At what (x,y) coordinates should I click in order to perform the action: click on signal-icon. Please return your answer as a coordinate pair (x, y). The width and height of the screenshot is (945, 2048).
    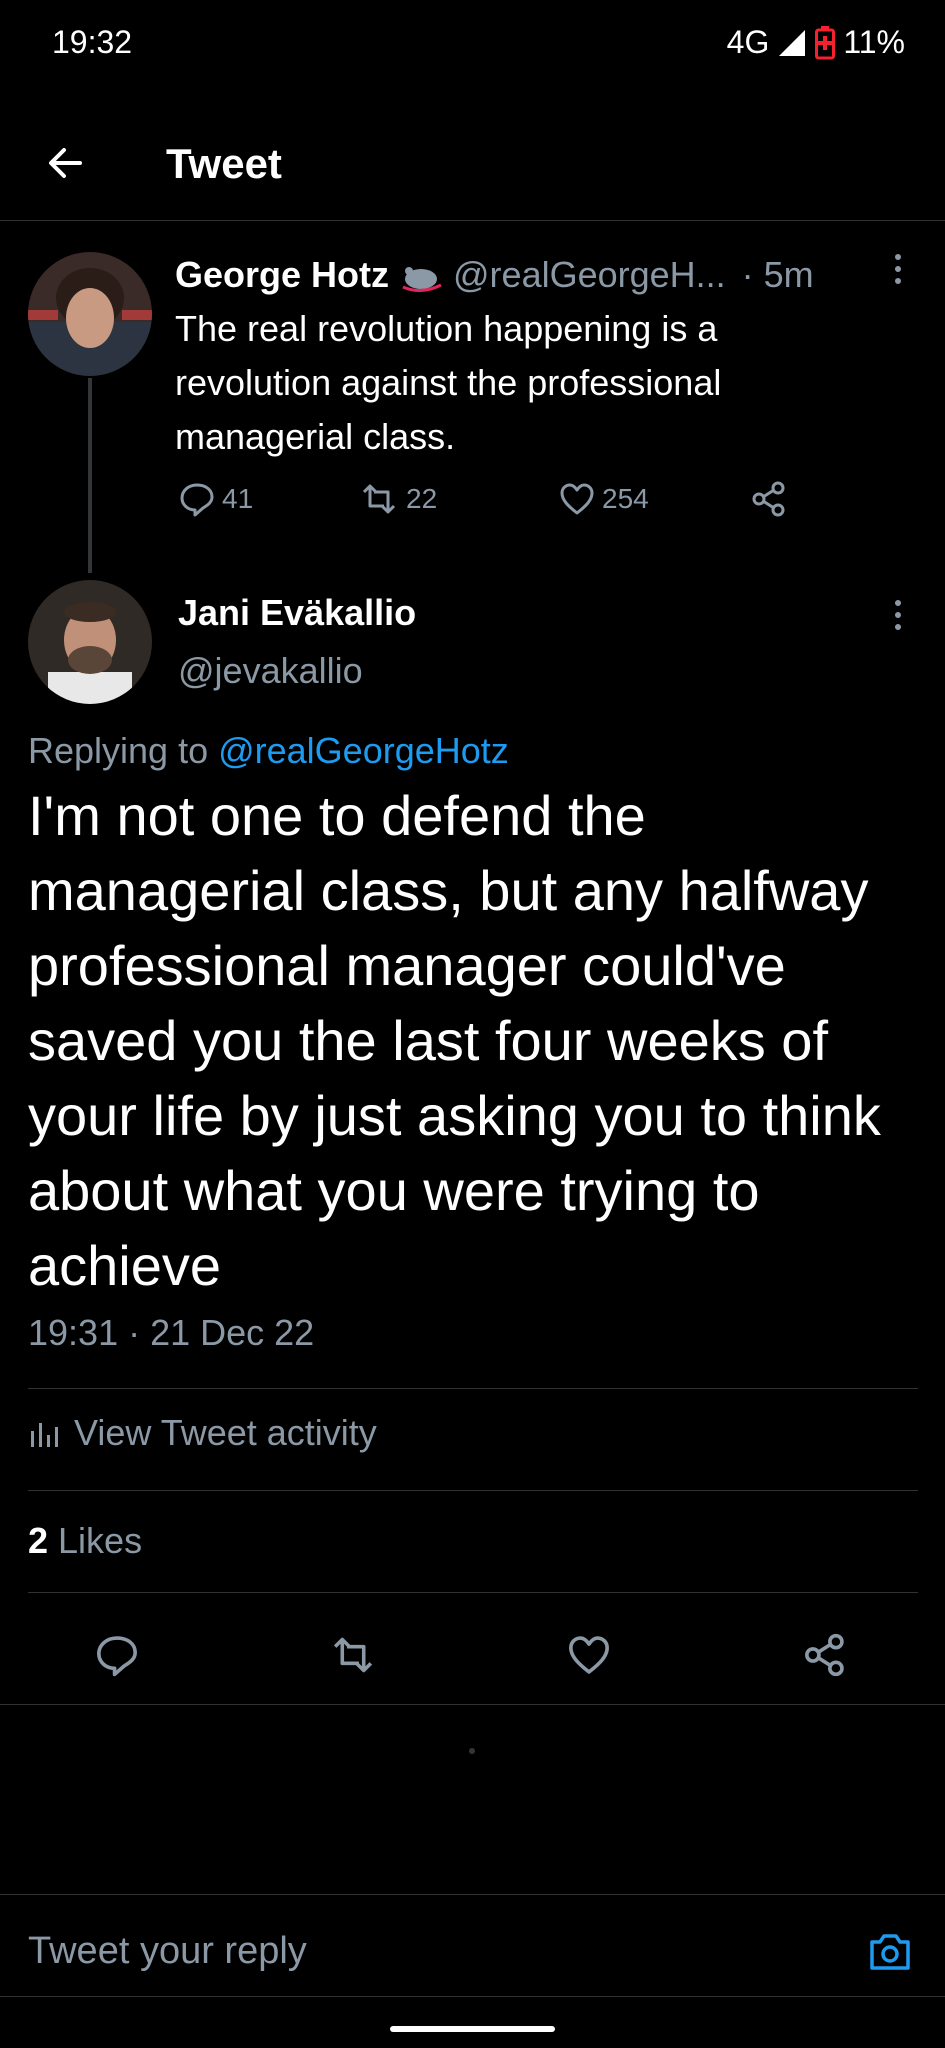
    Looking at the image, I should click on (792, 42).